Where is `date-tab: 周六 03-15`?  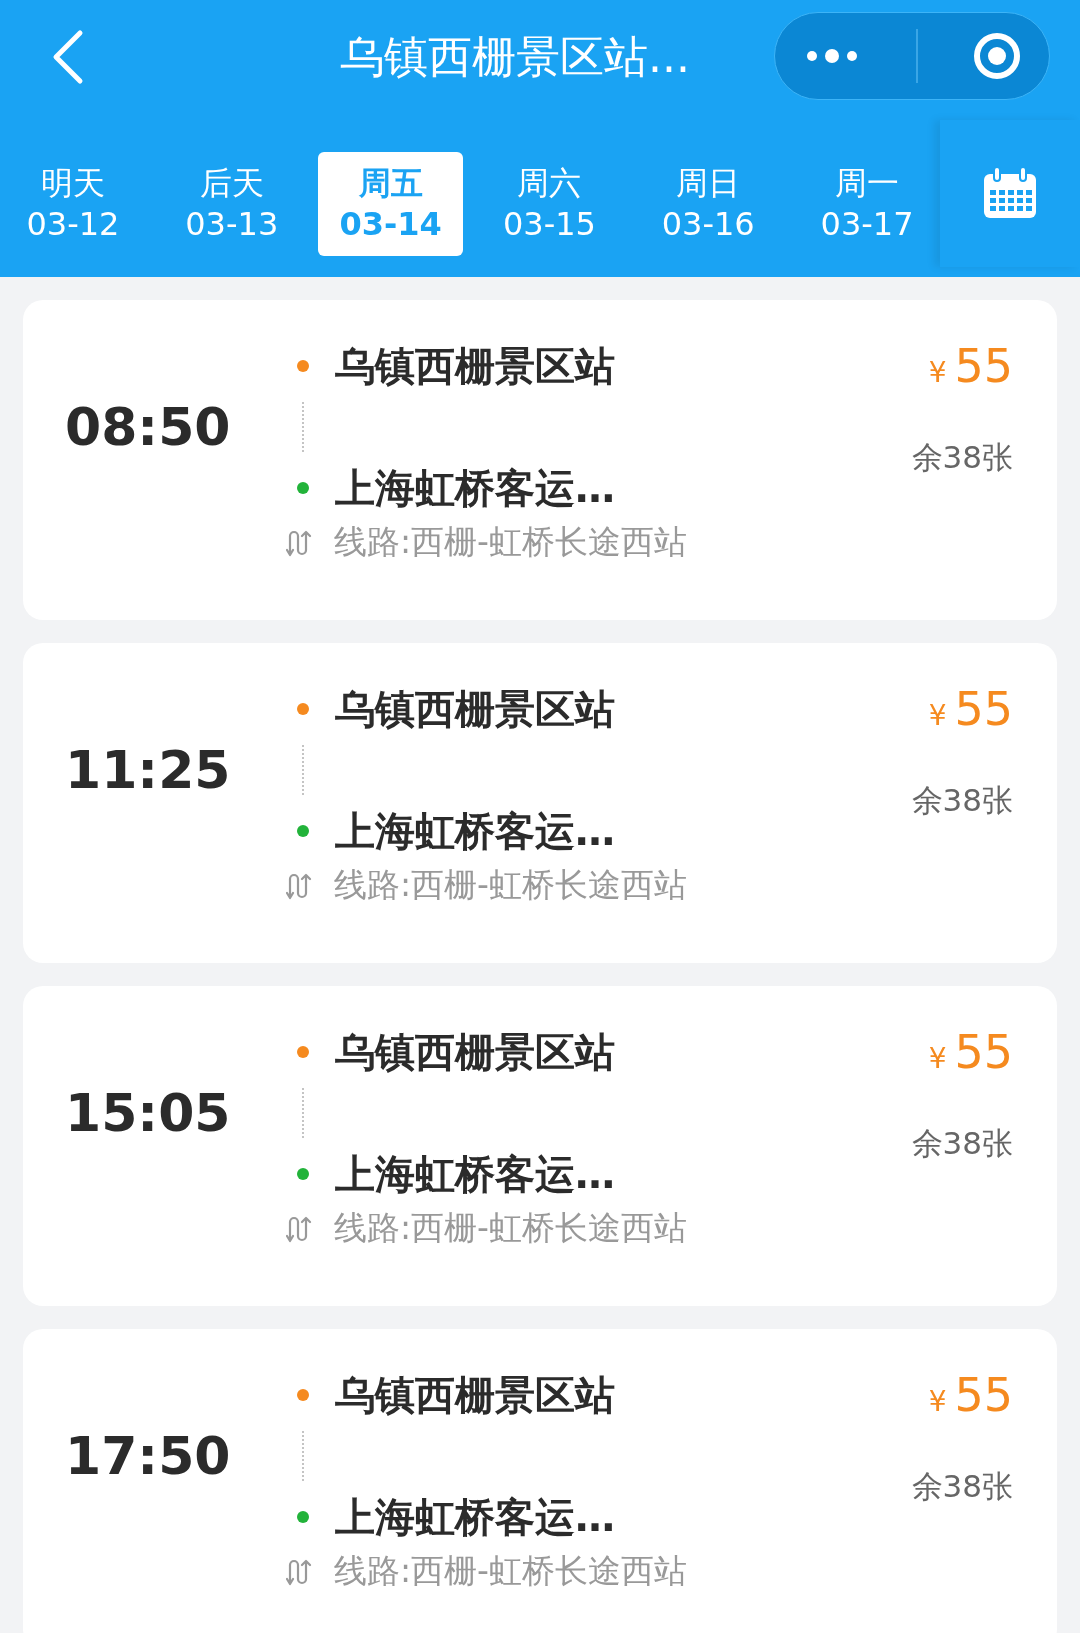 date-tab: 周六 03-15 is located at coordinates (549, 204).